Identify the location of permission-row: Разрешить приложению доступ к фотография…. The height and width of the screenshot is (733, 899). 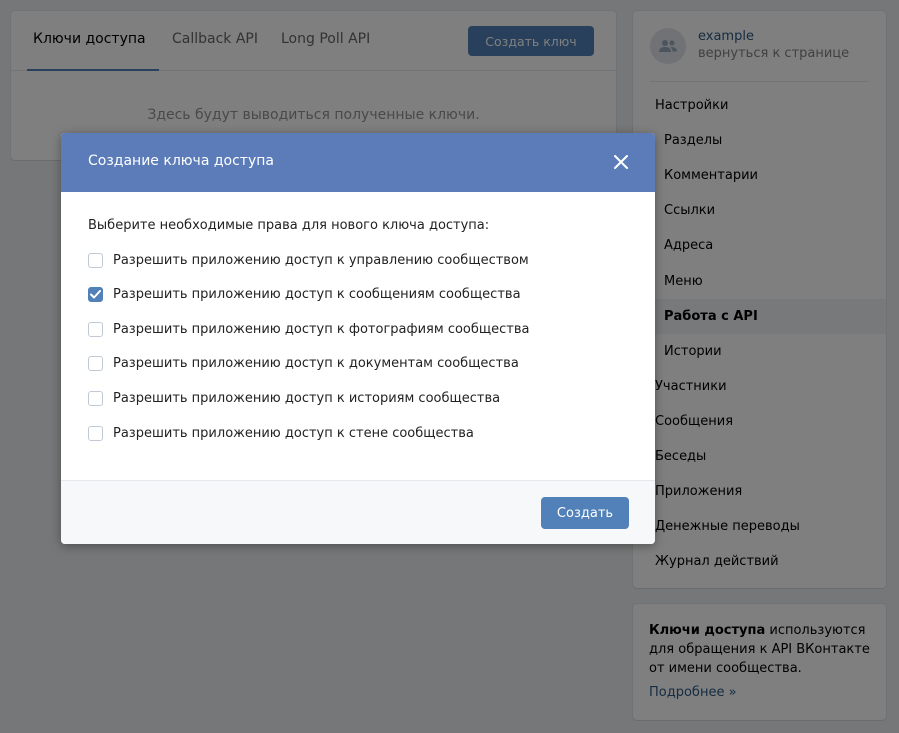
(308, 329).